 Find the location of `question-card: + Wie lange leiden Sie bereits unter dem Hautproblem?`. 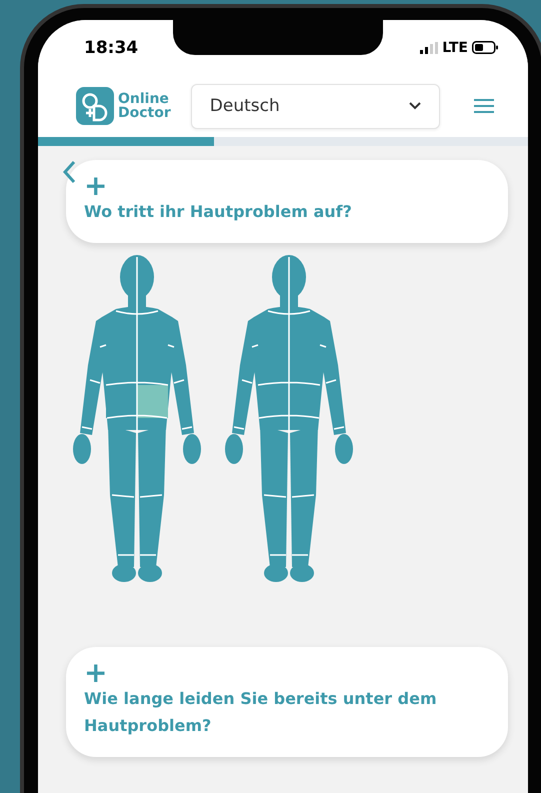

question-card: + Wie lange leiden Sie bereits unter dem Hautproblem? is located at coordinates (287, 702).